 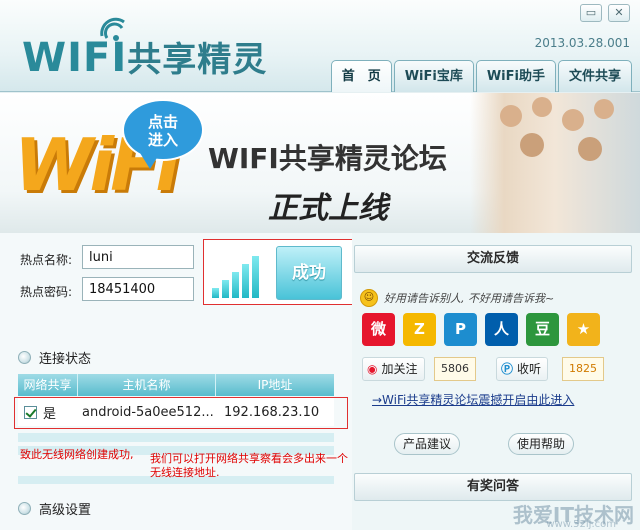 I want to click on version-label: 2013.03.28.001, so click(x=582, y=43).